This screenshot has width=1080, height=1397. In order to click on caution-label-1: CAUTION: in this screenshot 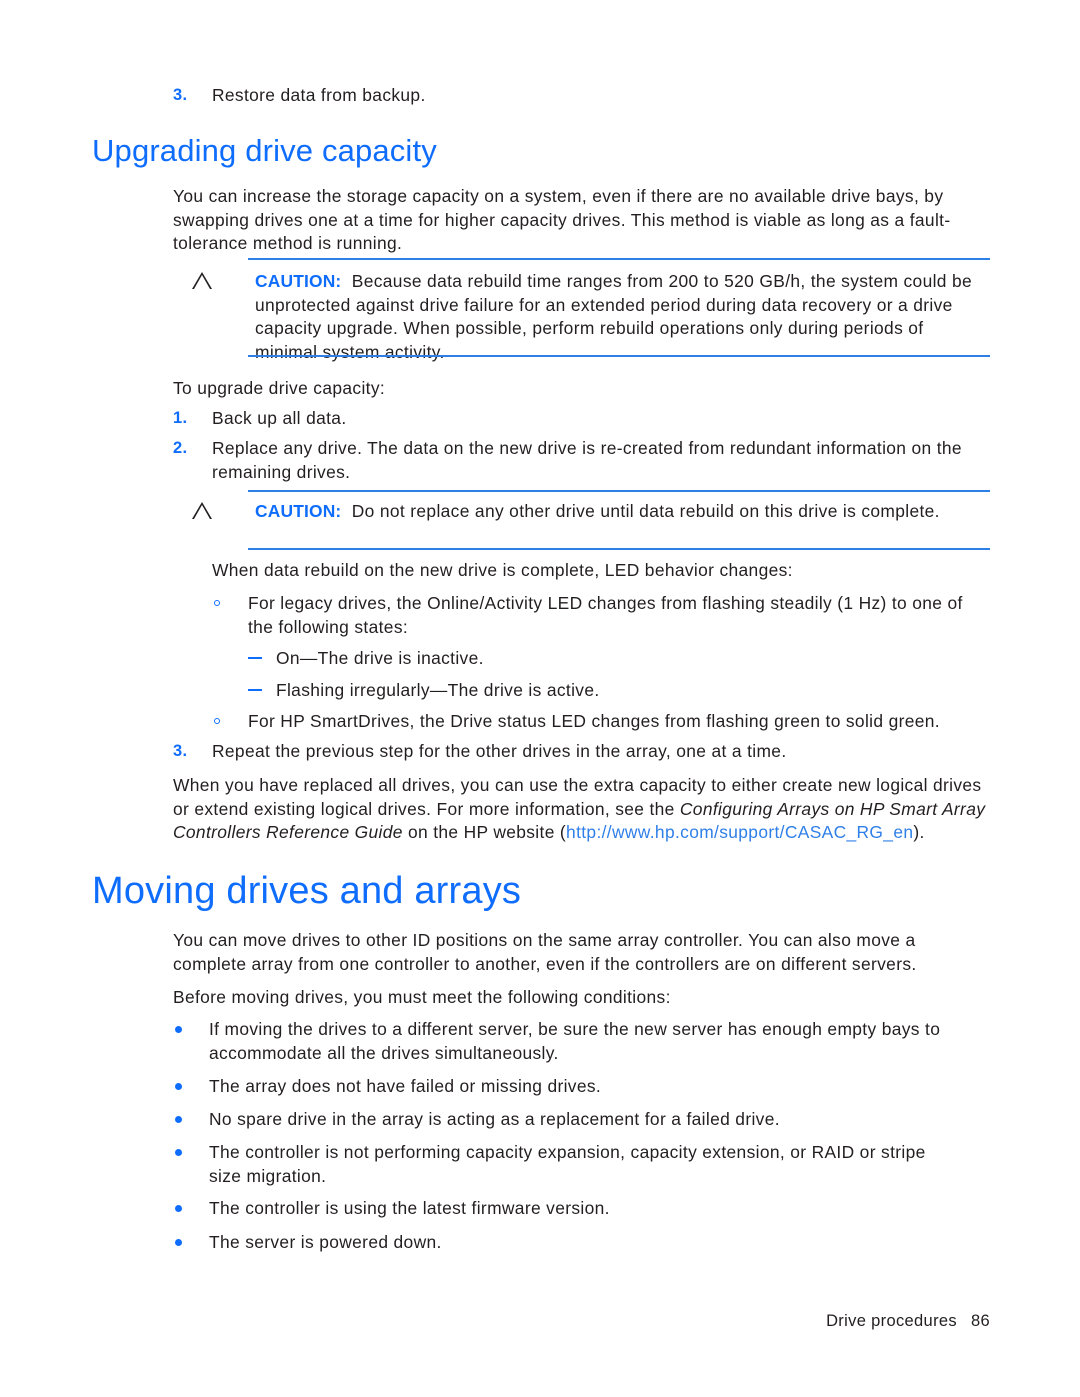, I will do `click(298, 281)`.